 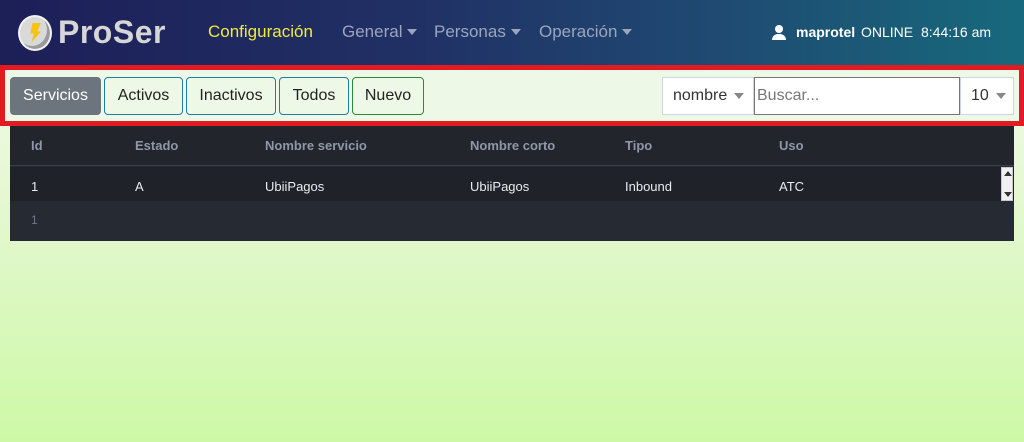 I want to click on nav-operacion-label: Operación, so click(x=578, y=31).